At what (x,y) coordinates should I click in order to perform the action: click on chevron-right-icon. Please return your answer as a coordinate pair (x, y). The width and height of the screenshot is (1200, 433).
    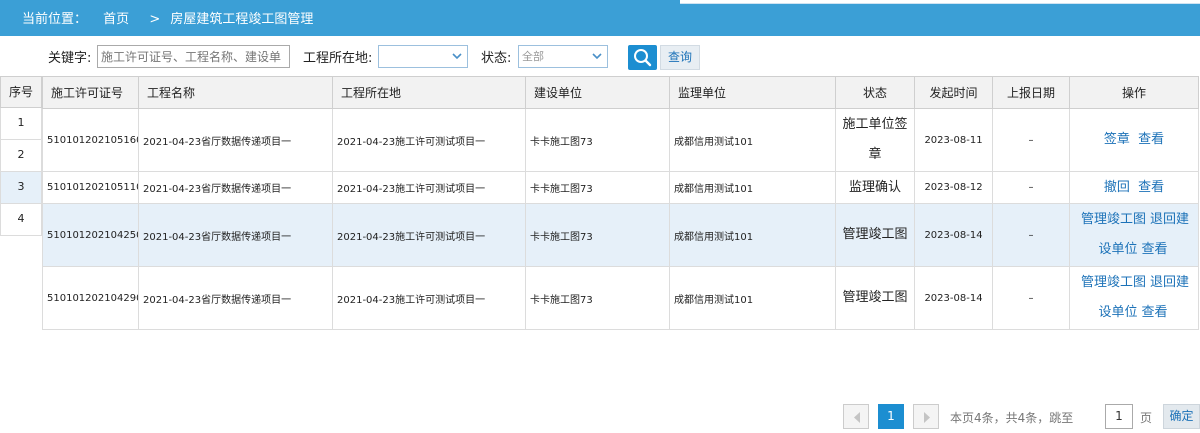
    Looking at the image, I should click on (927, 417).